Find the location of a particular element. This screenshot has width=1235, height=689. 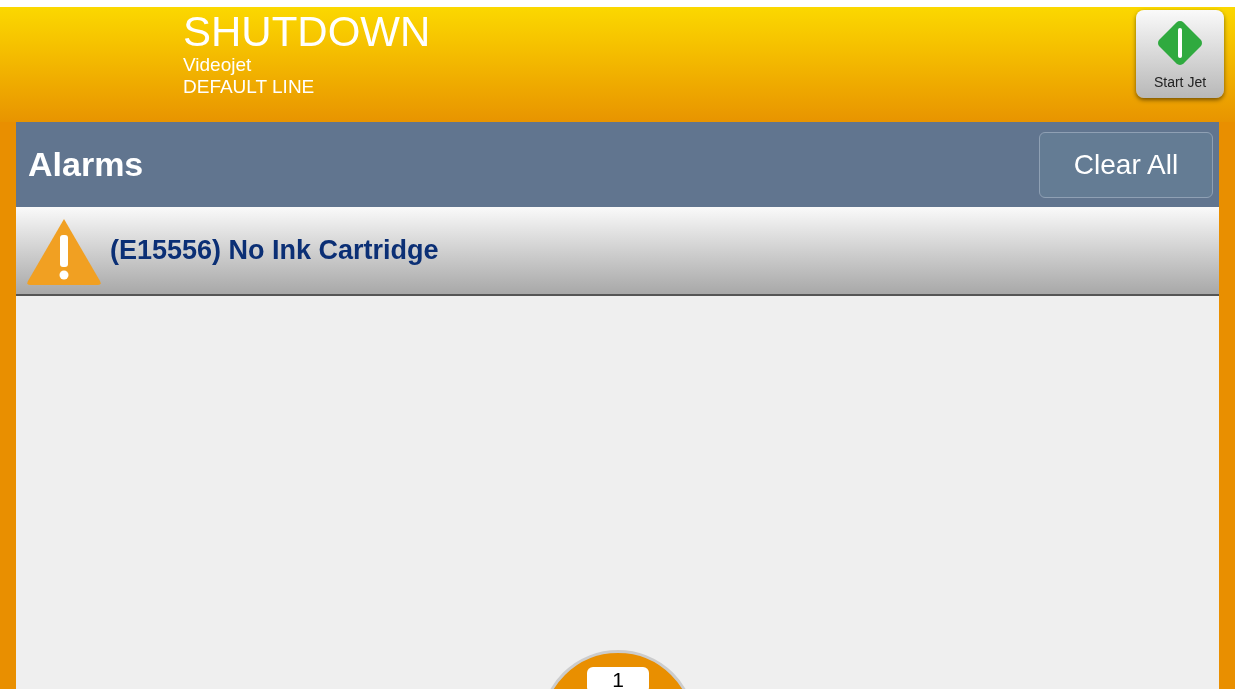

alarm-row: (E15556) No Ink Cartridge is located at coordinates (617, 251).